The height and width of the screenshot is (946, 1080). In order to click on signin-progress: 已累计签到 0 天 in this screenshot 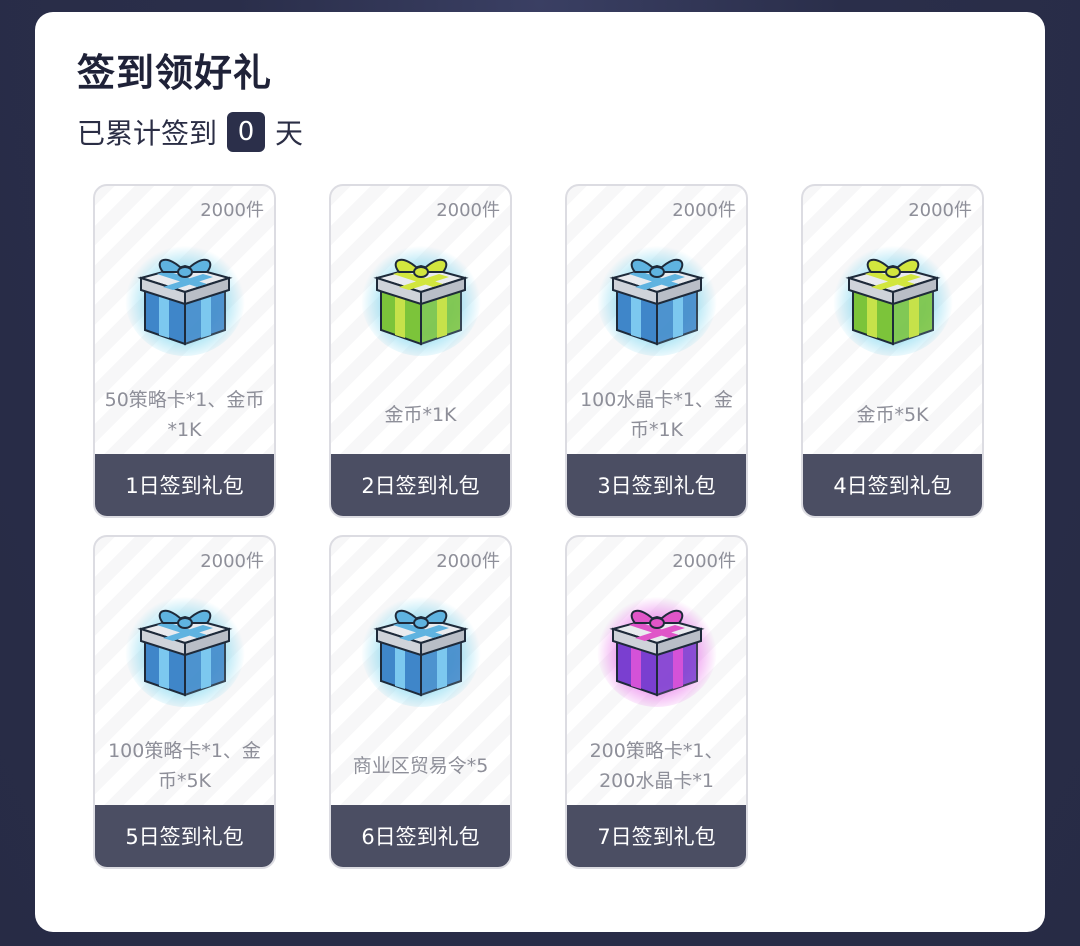, I will do `click(190, 132)`.